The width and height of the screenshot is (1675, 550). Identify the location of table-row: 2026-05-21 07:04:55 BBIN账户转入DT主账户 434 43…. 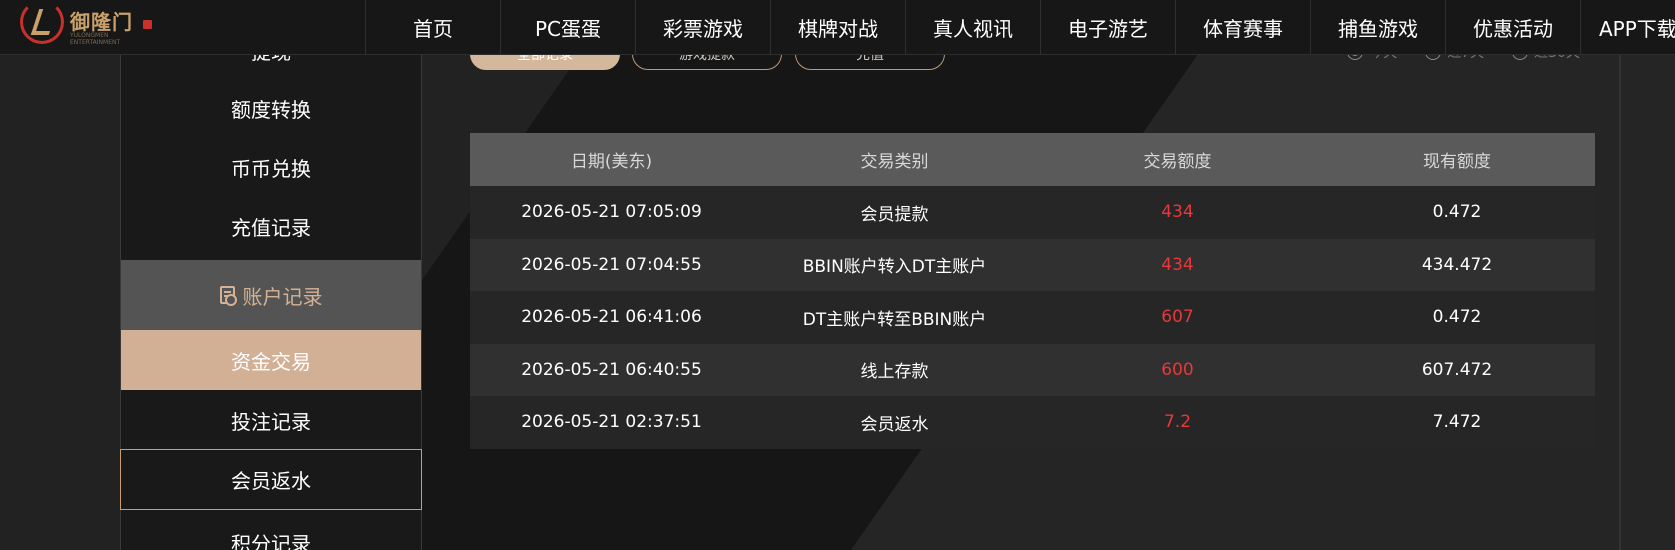
(1032, 264).